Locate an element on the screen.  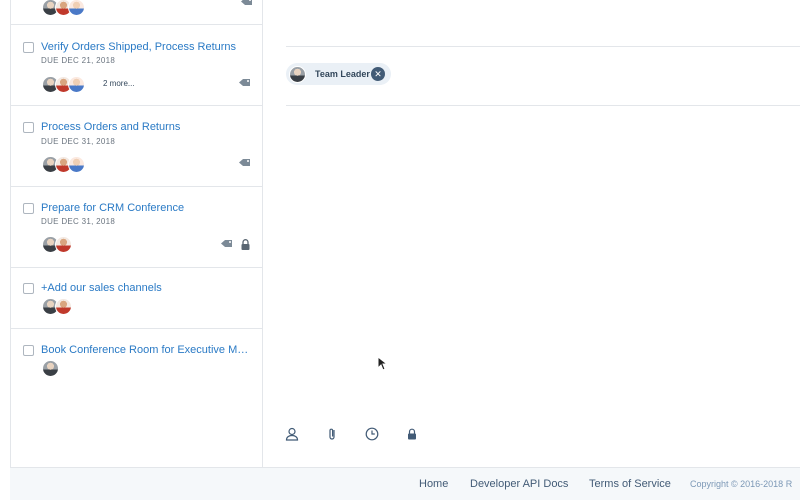
footer-terms-link: Terms of Service is located at coordinates (630, 484).